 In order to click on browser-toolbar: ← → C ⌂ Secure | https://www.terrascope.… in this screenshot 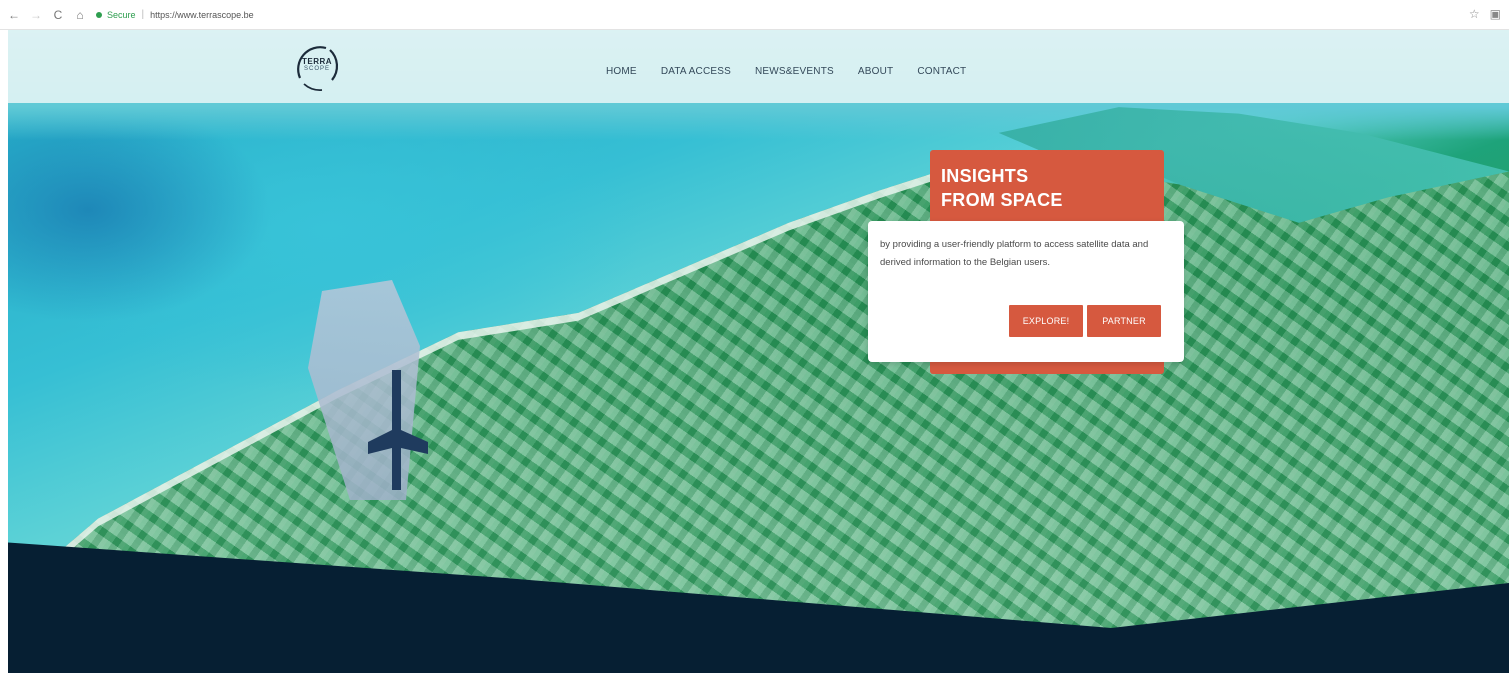, I will do `click(754, 15)`.